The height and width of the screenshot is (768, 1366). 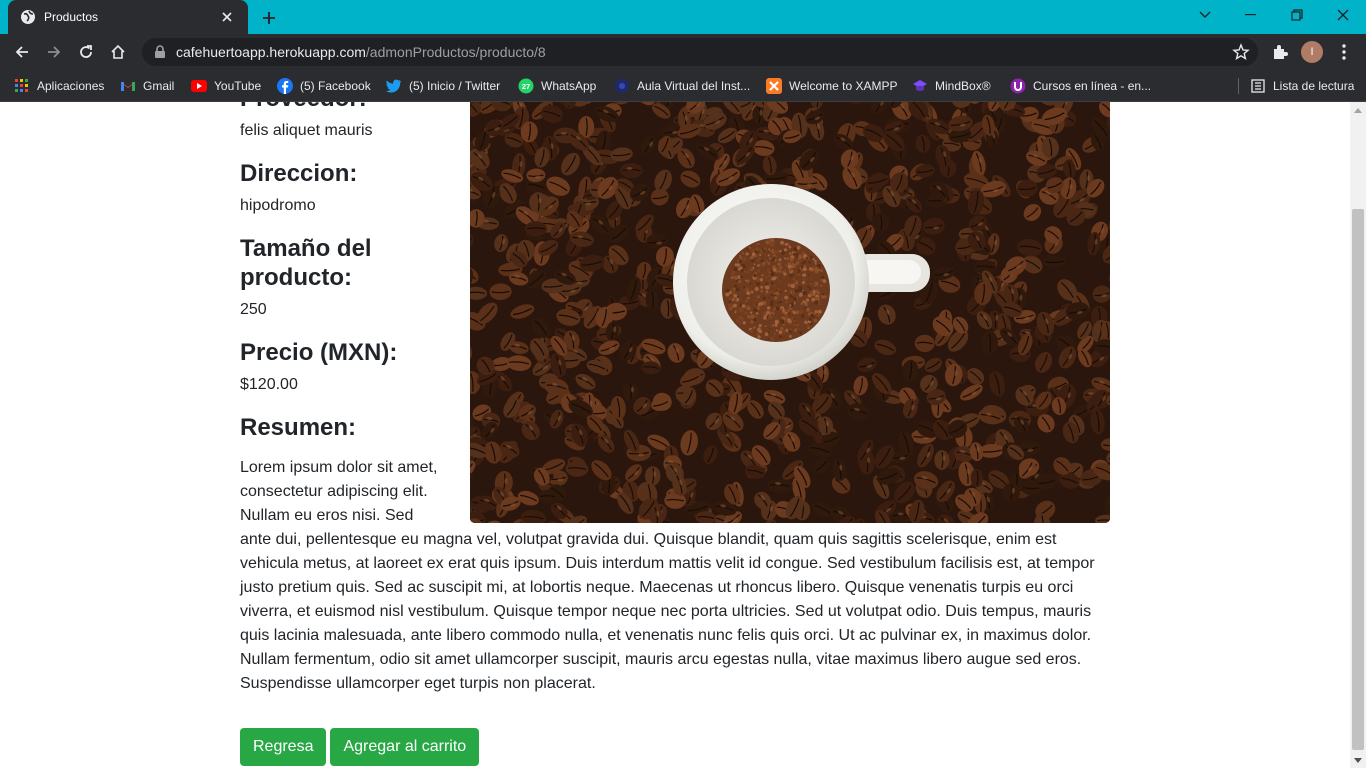 What do you see at coordinates (557, 86) in the screenshot?
I see `bookmark-whatsapp: 27 WhatsApp` at bounding box center [557, 86].